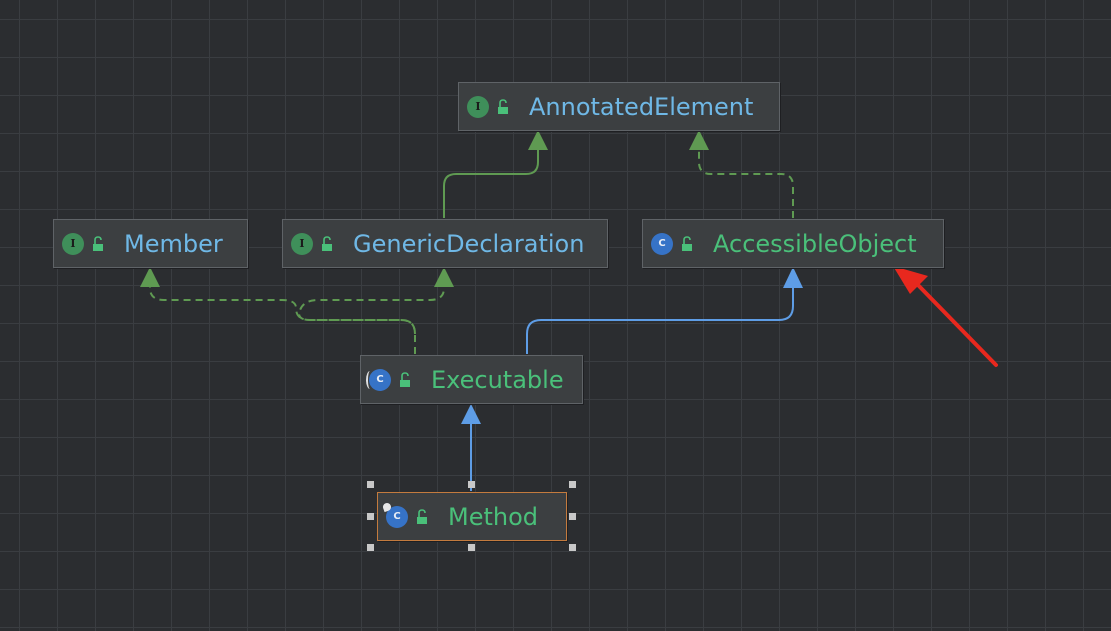 The image size is (1111, 631). I want to click on node-genericdeclaration: I GenericDeclaration, so click(445, 243).